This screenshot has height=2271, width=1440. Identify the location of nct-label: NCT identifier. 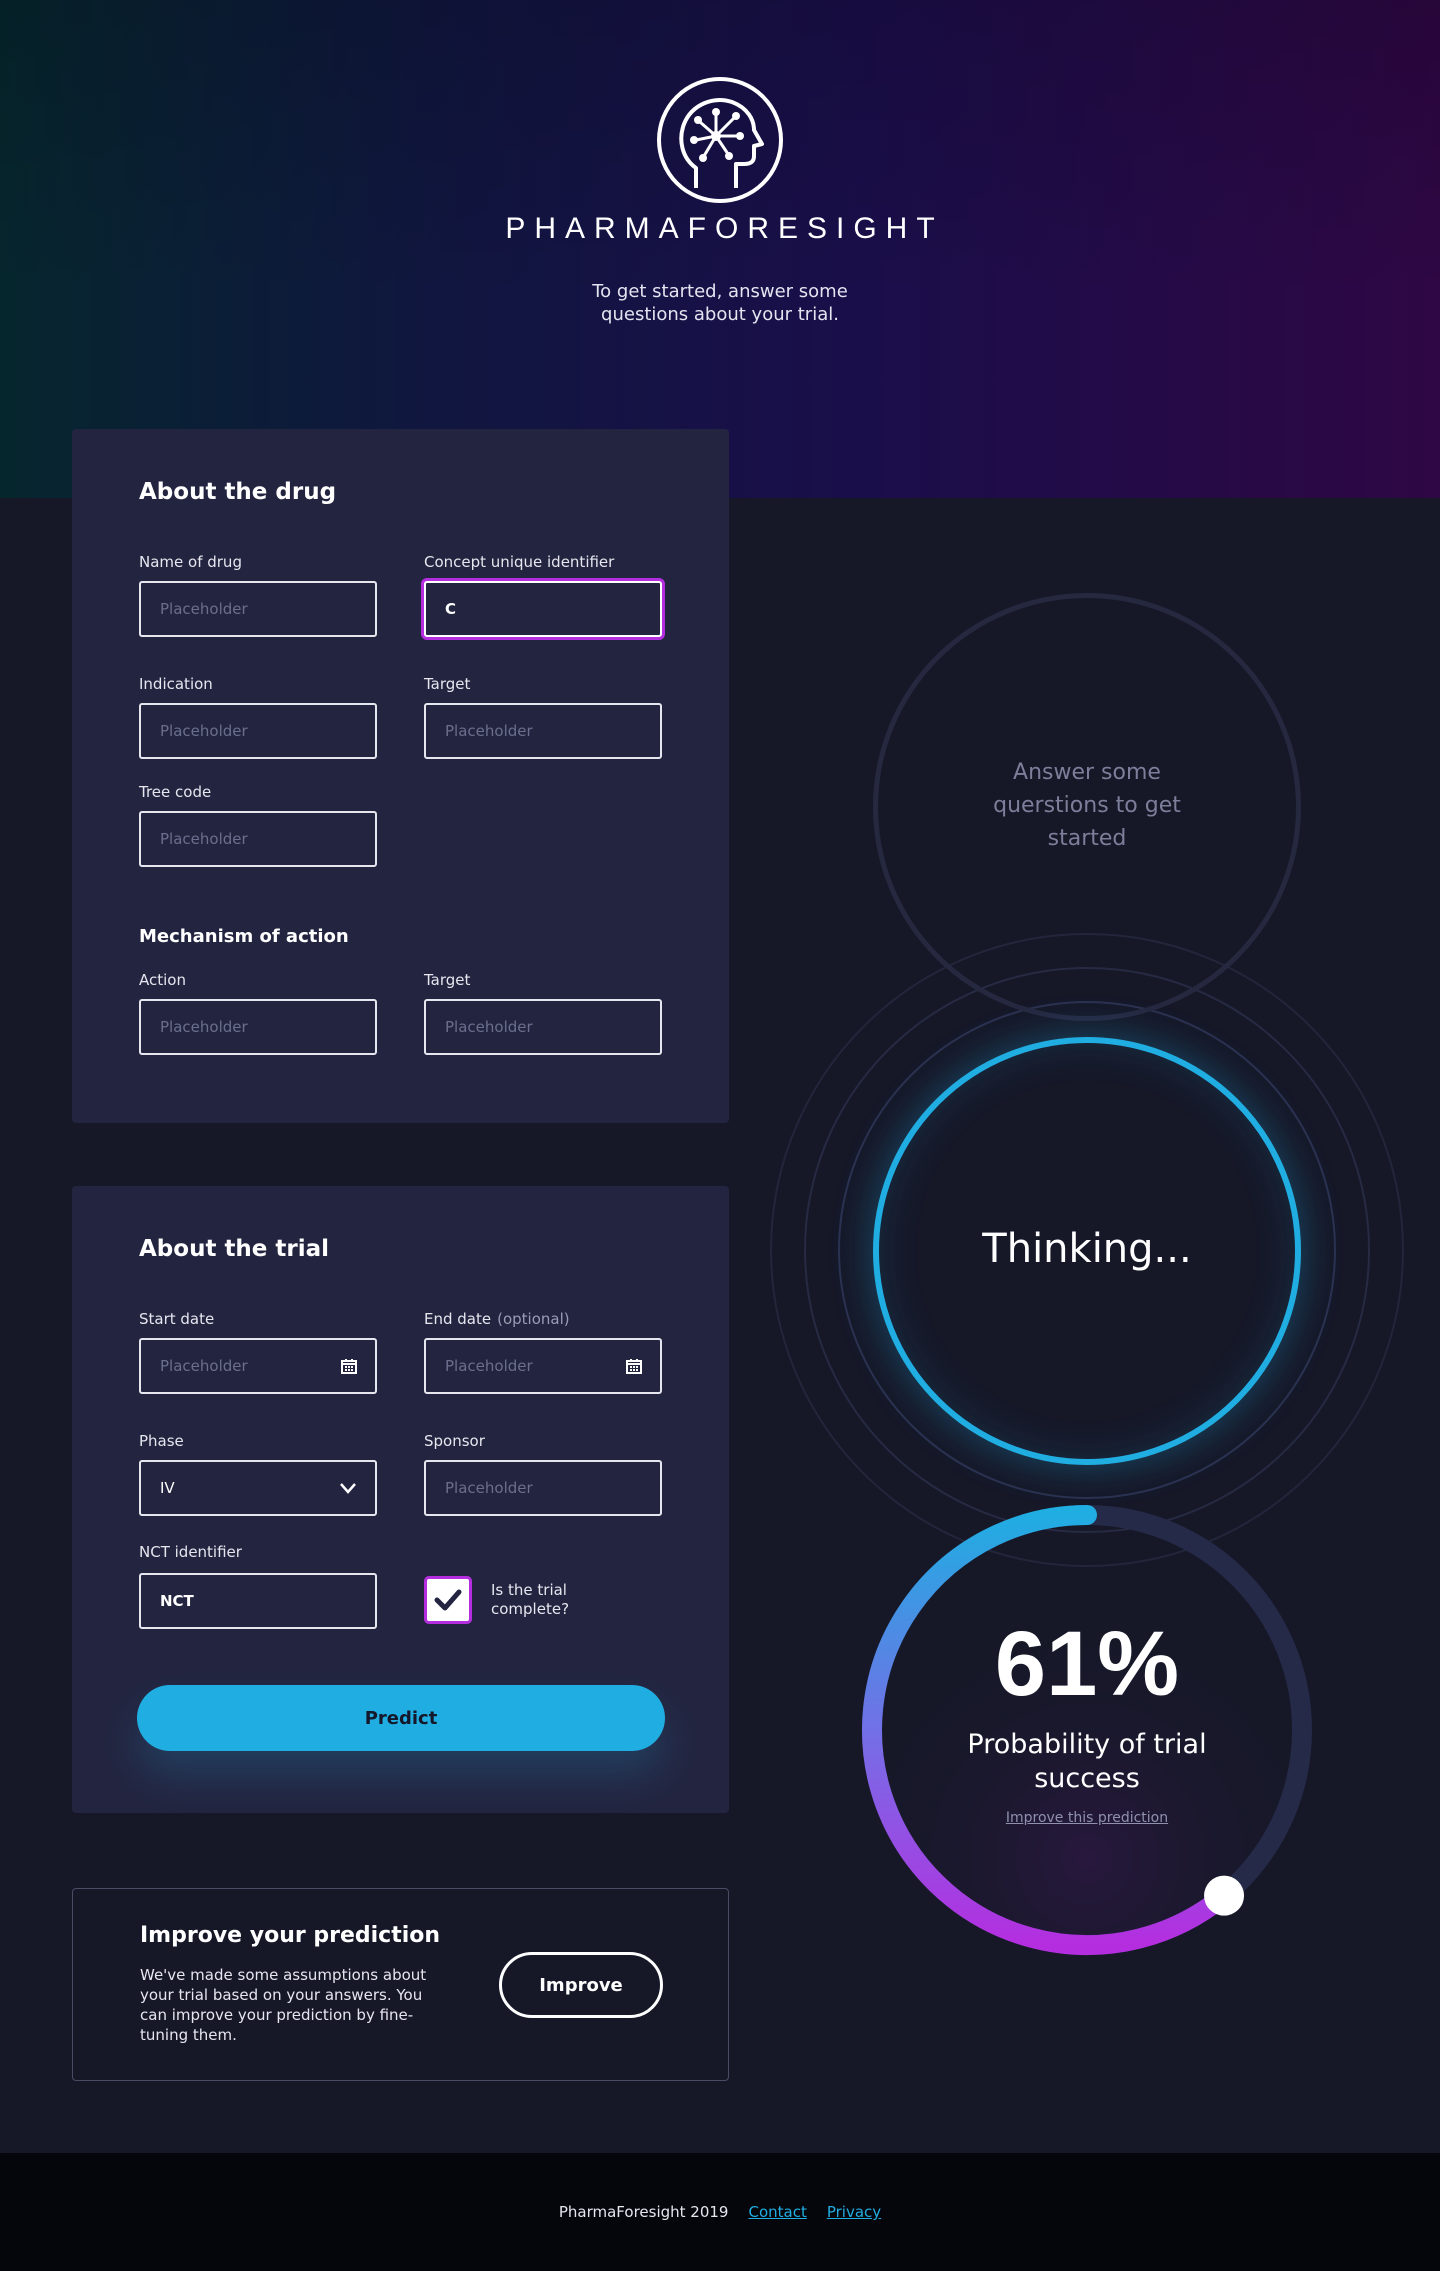
(190, 1552).